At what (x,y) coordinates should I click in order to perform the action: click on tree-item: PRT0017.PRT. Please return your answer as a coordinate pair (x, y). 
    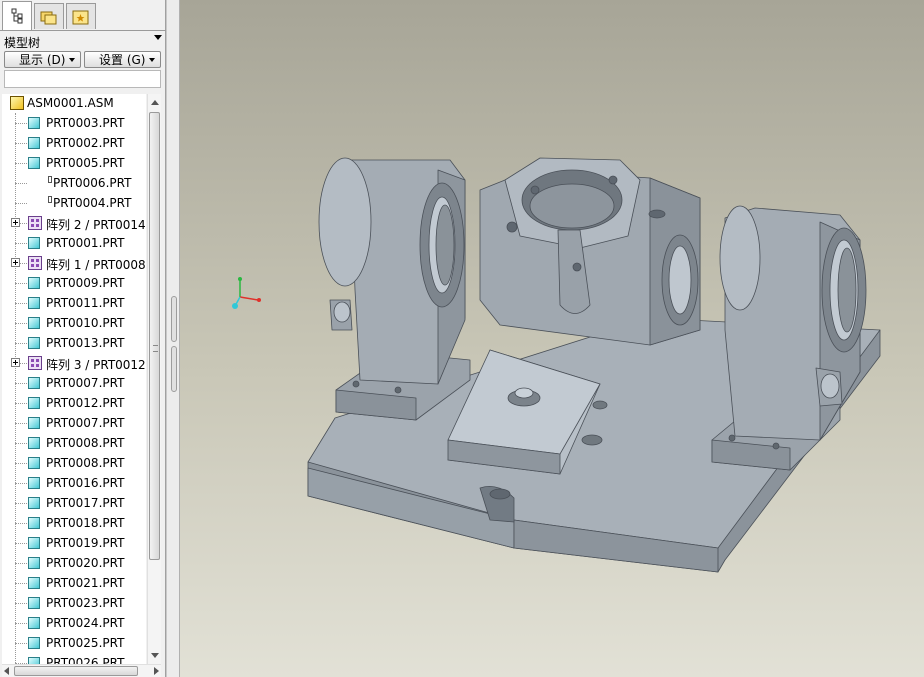
    Looking at the image, I should click on (74, 503).